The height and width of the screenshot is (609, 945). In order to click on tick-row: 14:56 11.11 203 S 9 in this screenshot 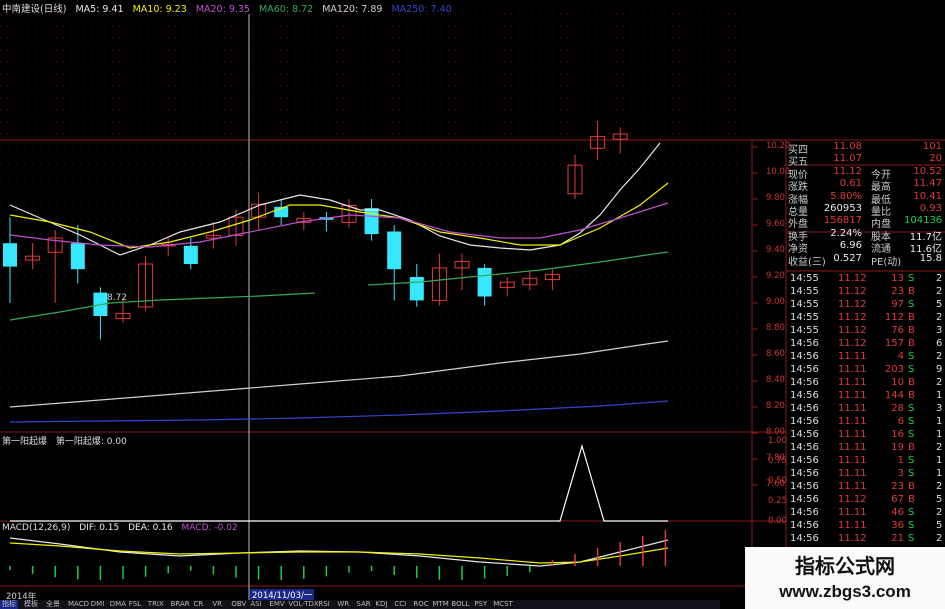, I will do `click(866, 370)`.